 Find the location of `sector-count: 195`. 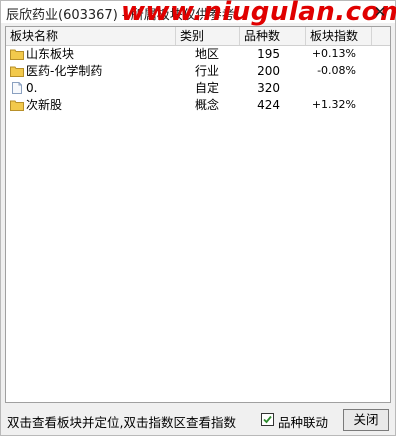

sector-count: 195 is located at coordinates (268, 54).